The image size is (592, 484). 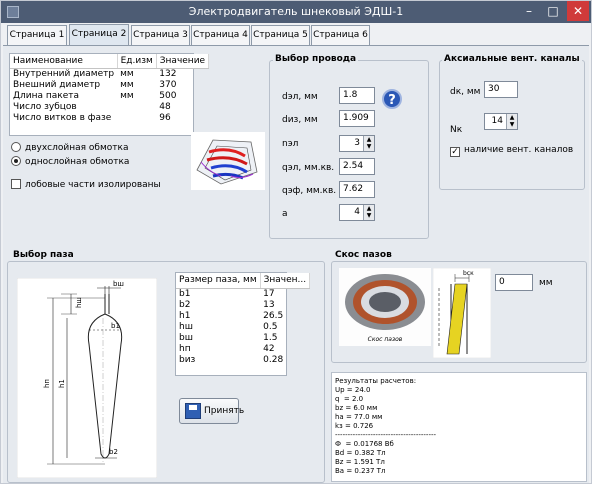 I want to click on accept-button-label: Принять, so click(x=224, y=411).